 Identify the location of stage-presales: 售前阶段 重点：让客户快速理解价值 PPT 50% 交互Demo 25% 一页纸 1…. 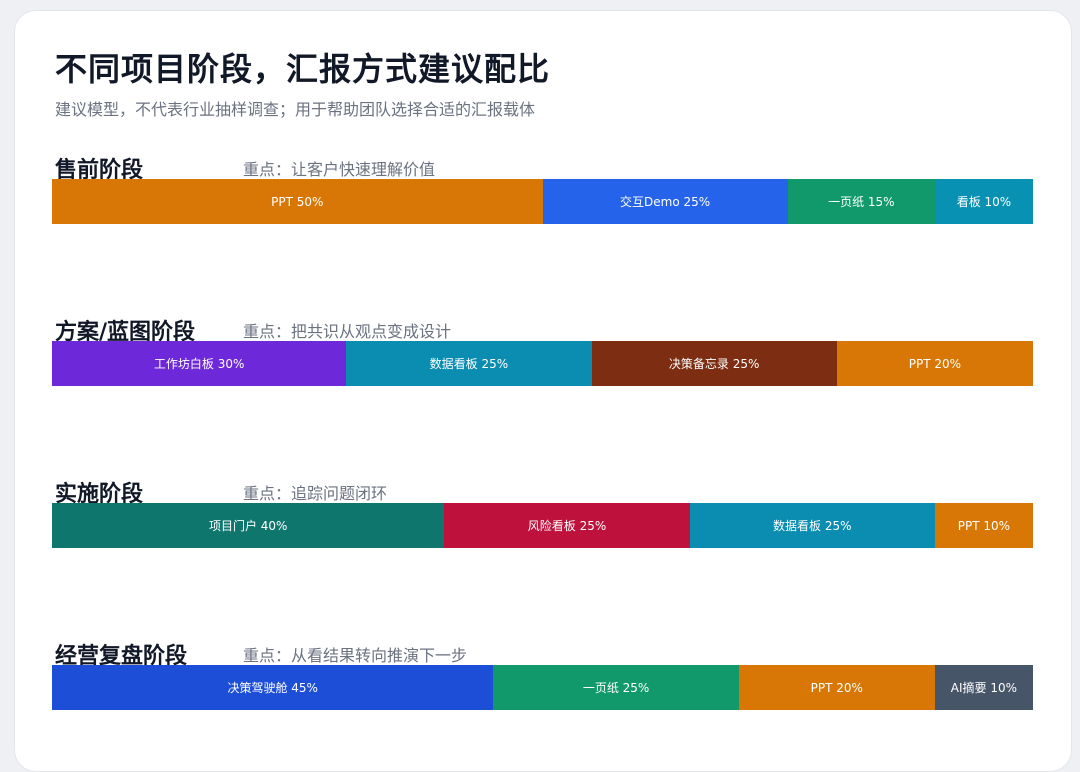
(542, 187).